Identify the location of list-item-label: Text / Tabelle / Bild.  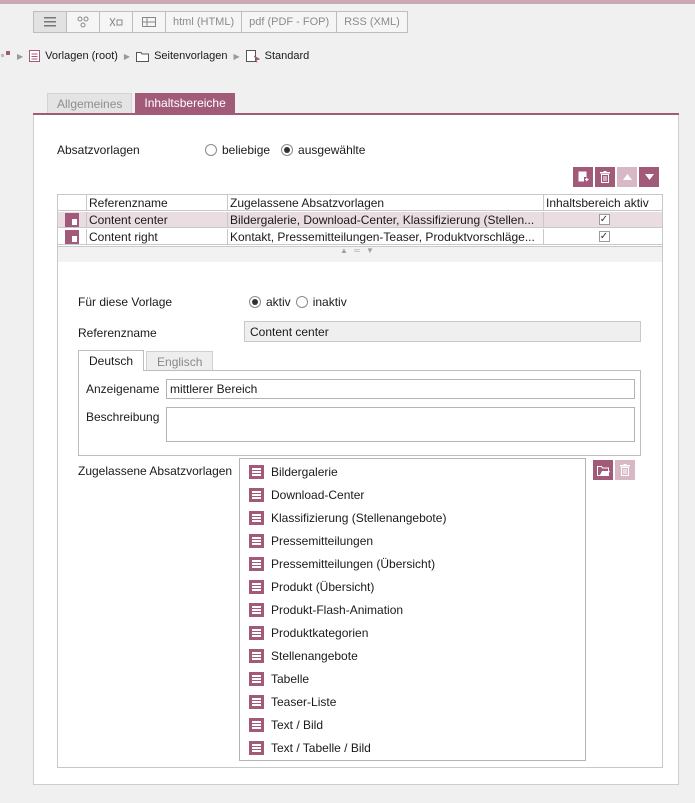
(321, 748).